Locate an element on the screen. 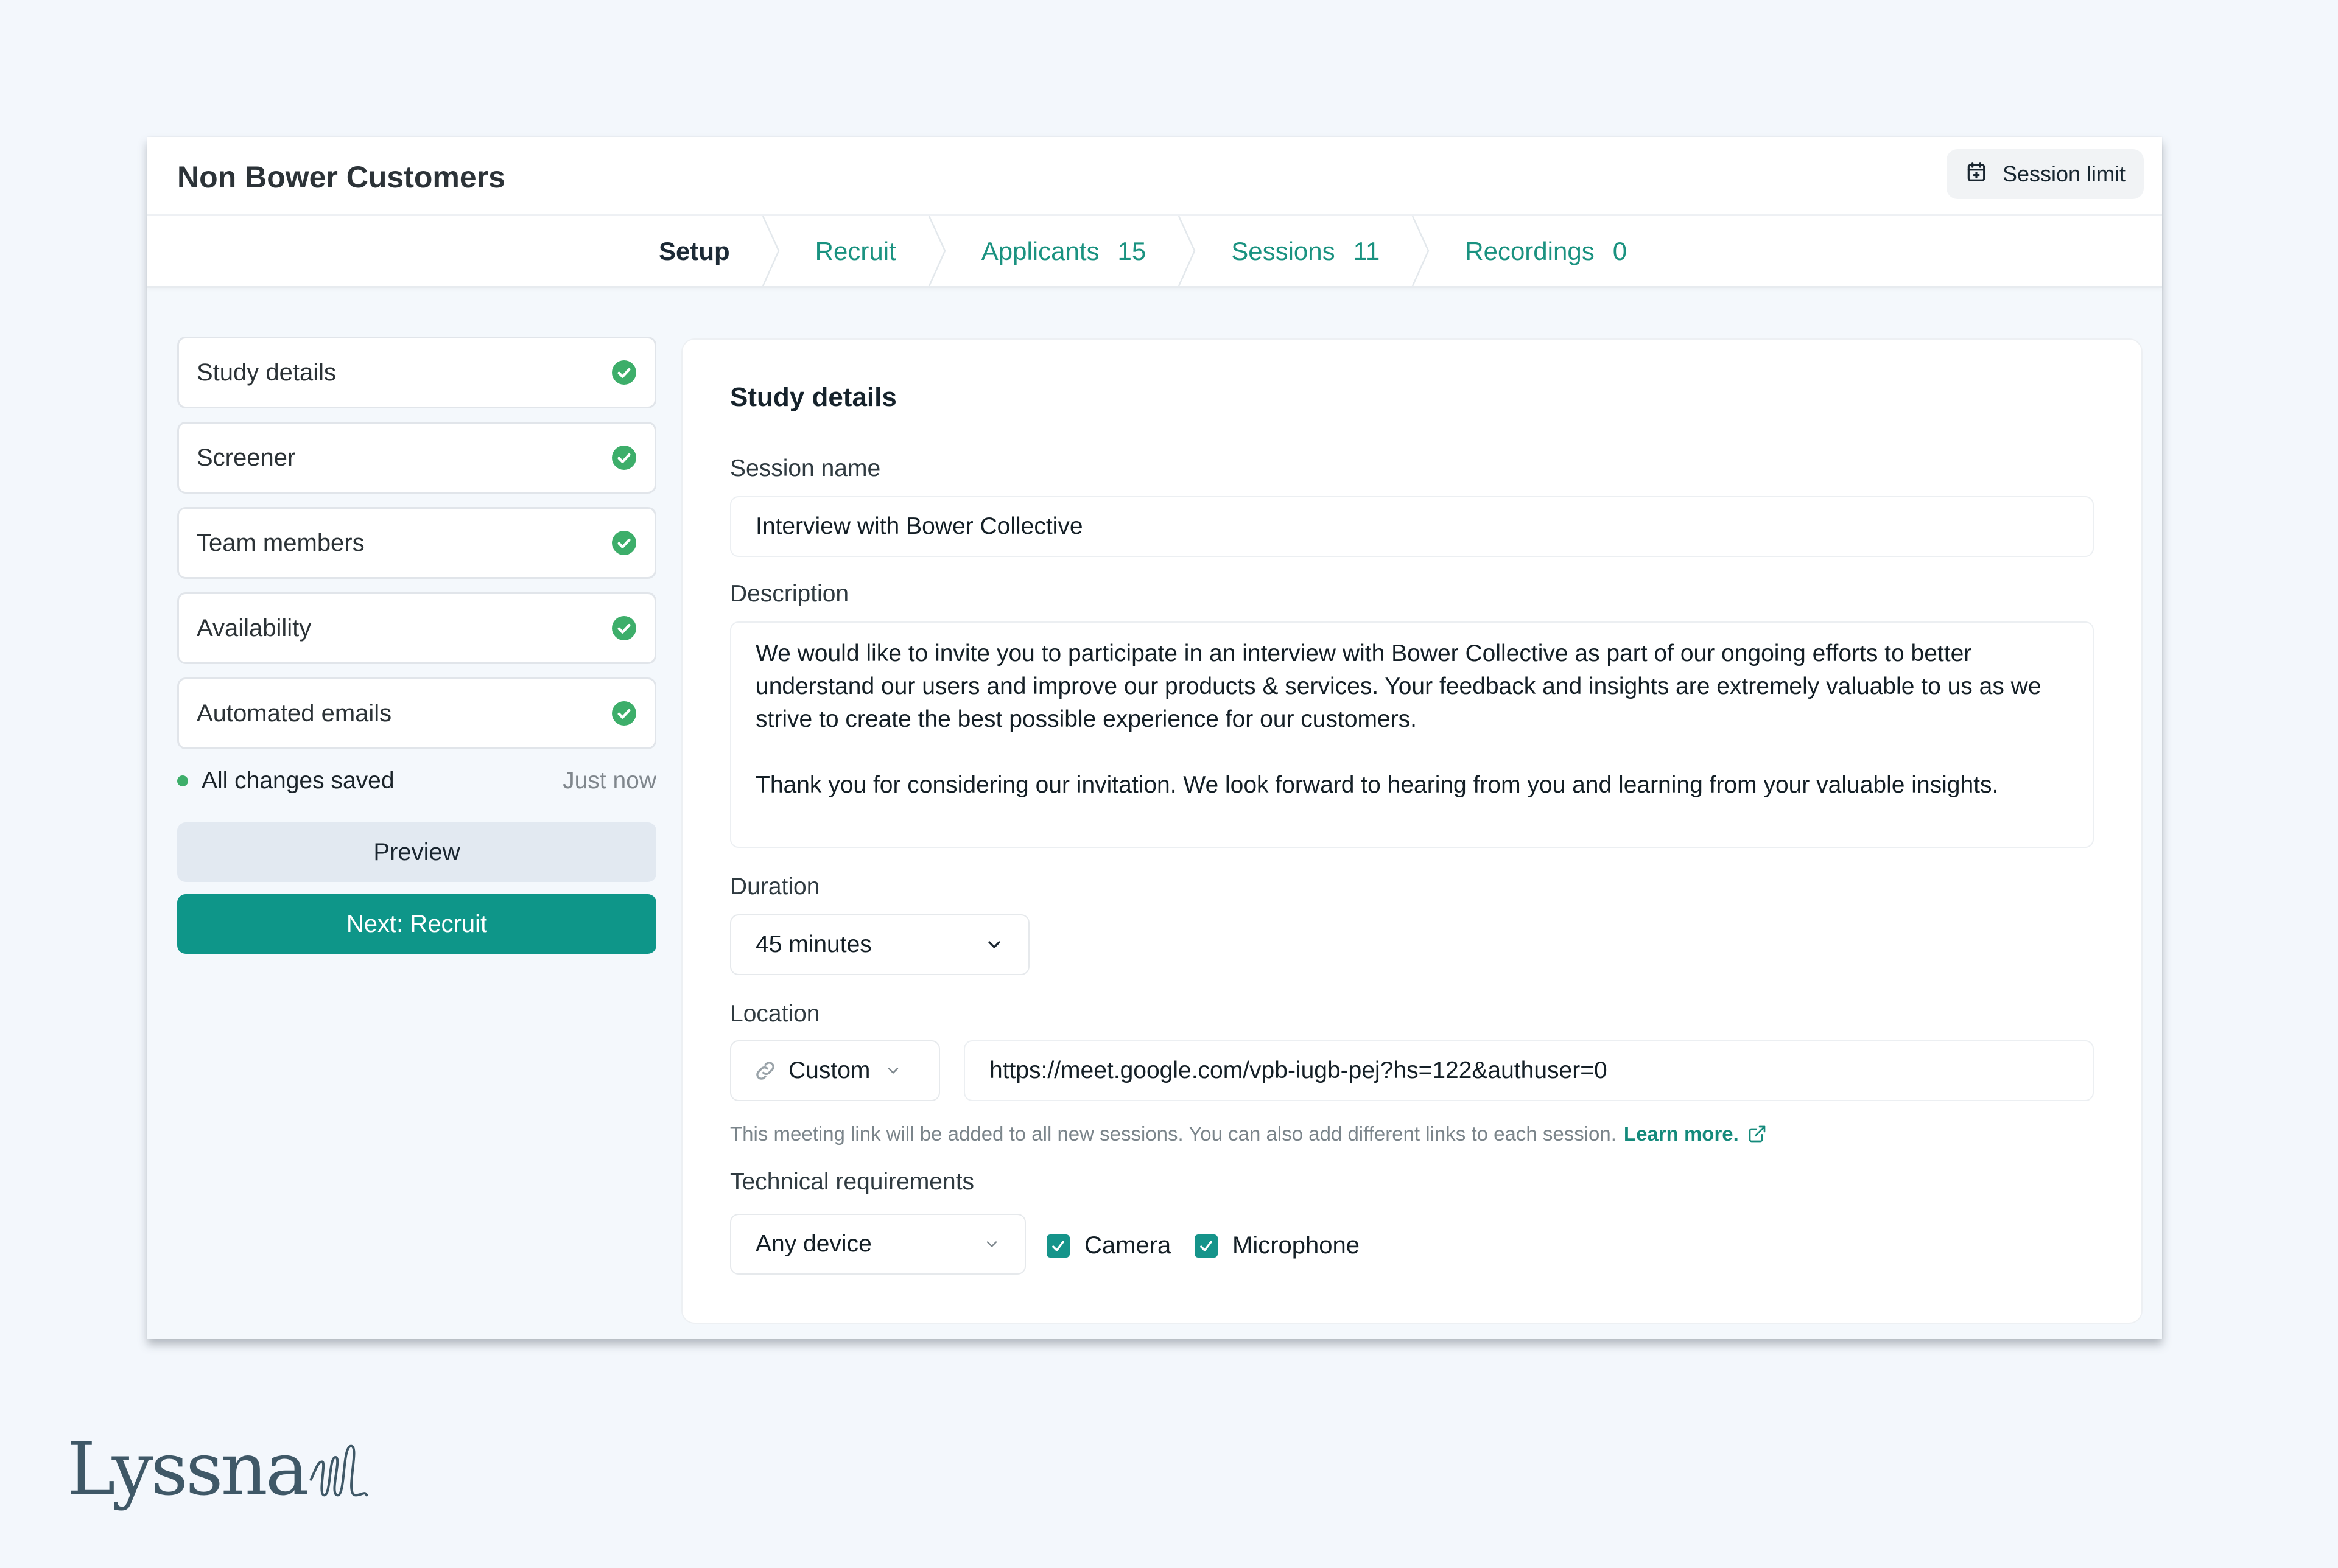 The image size is (2338, 1568). step-team-members: Team members is located at coordinates (416, 543).